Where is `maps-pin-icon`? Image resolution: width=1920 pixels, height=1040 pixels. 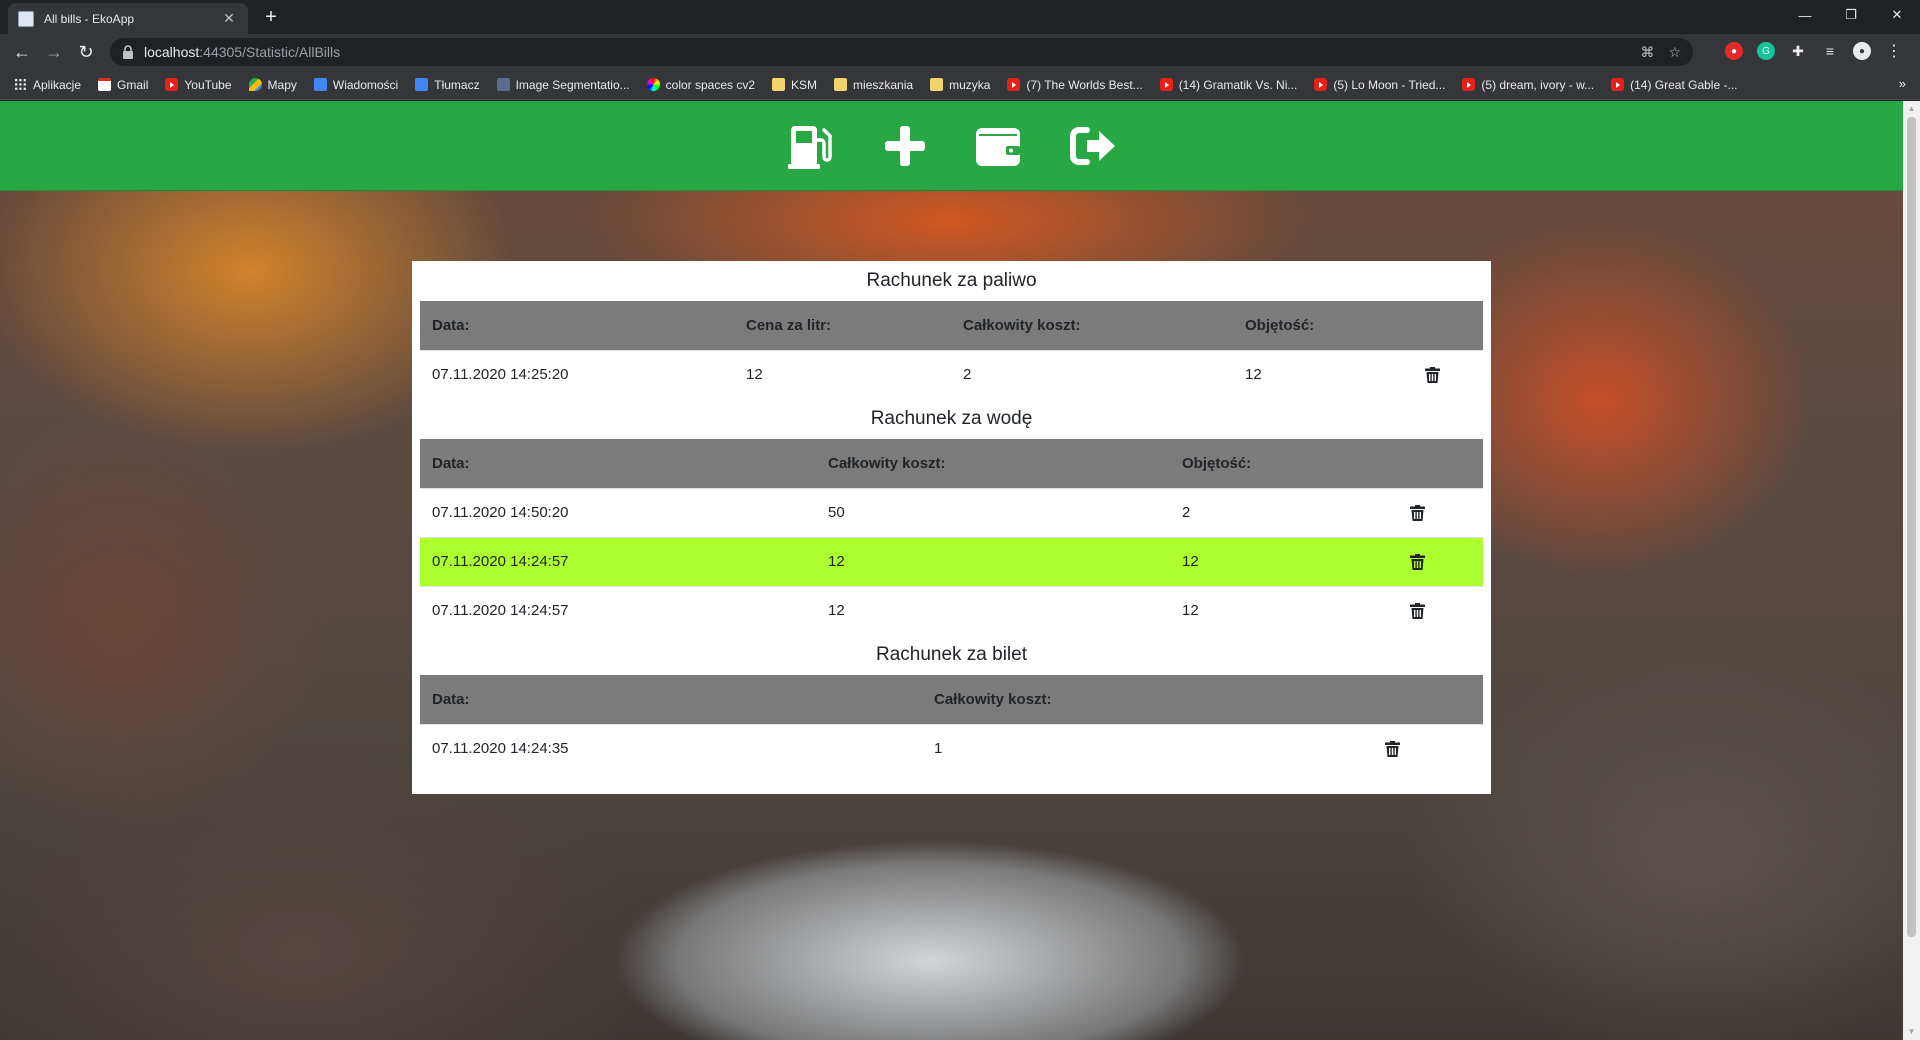 maps-pin-icon is located at coordinates (255, 84).